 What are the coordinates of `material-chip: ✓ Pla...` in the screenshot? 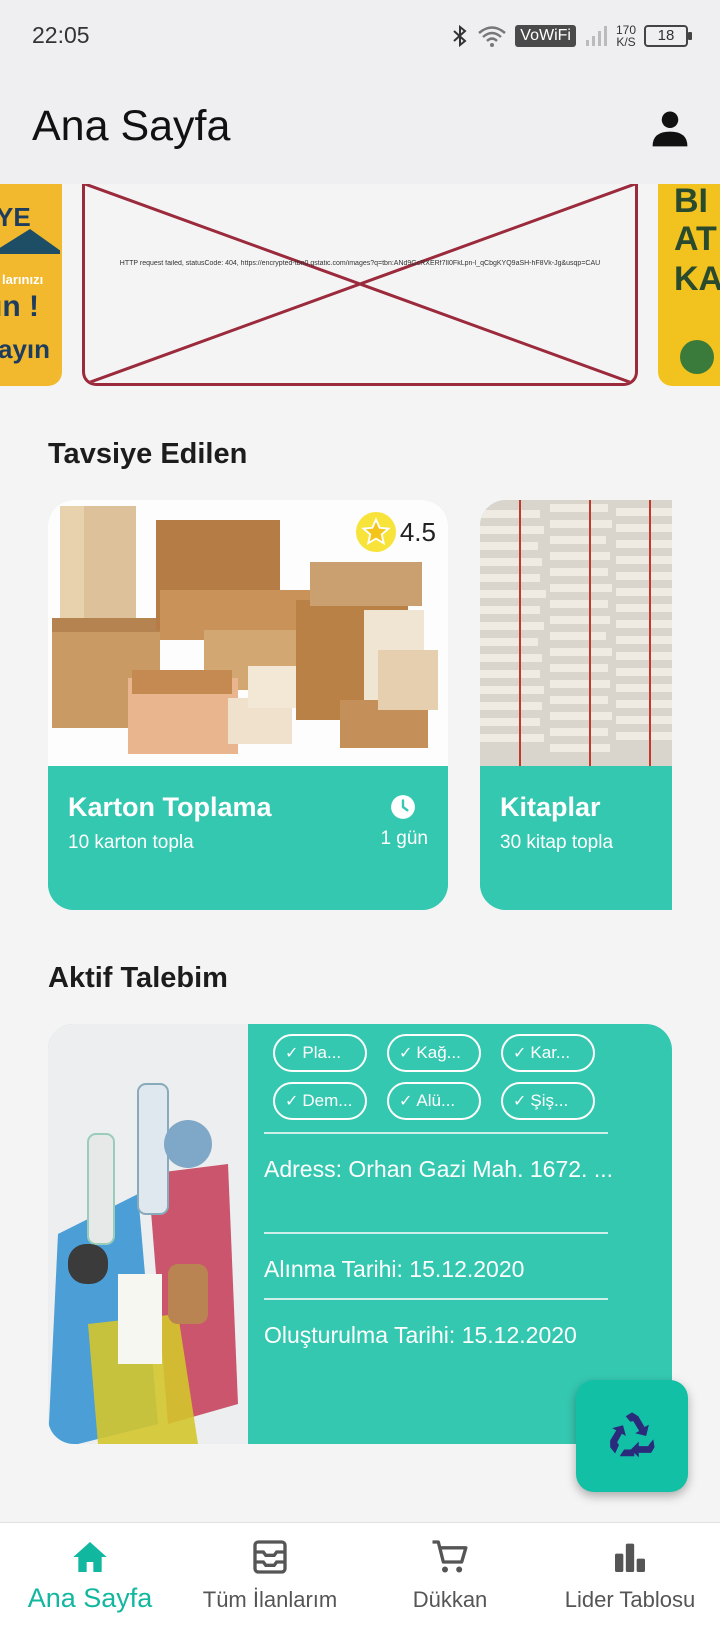 It's located at (320, 1053).